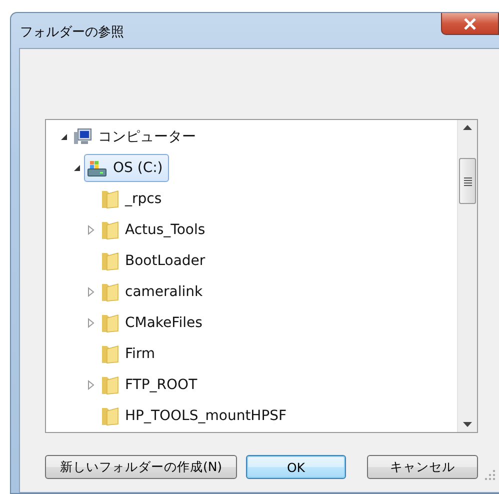 This screenshot has width=499, height=494. I want to click on tree-item: FTP_ROOT, so click(151, 384).